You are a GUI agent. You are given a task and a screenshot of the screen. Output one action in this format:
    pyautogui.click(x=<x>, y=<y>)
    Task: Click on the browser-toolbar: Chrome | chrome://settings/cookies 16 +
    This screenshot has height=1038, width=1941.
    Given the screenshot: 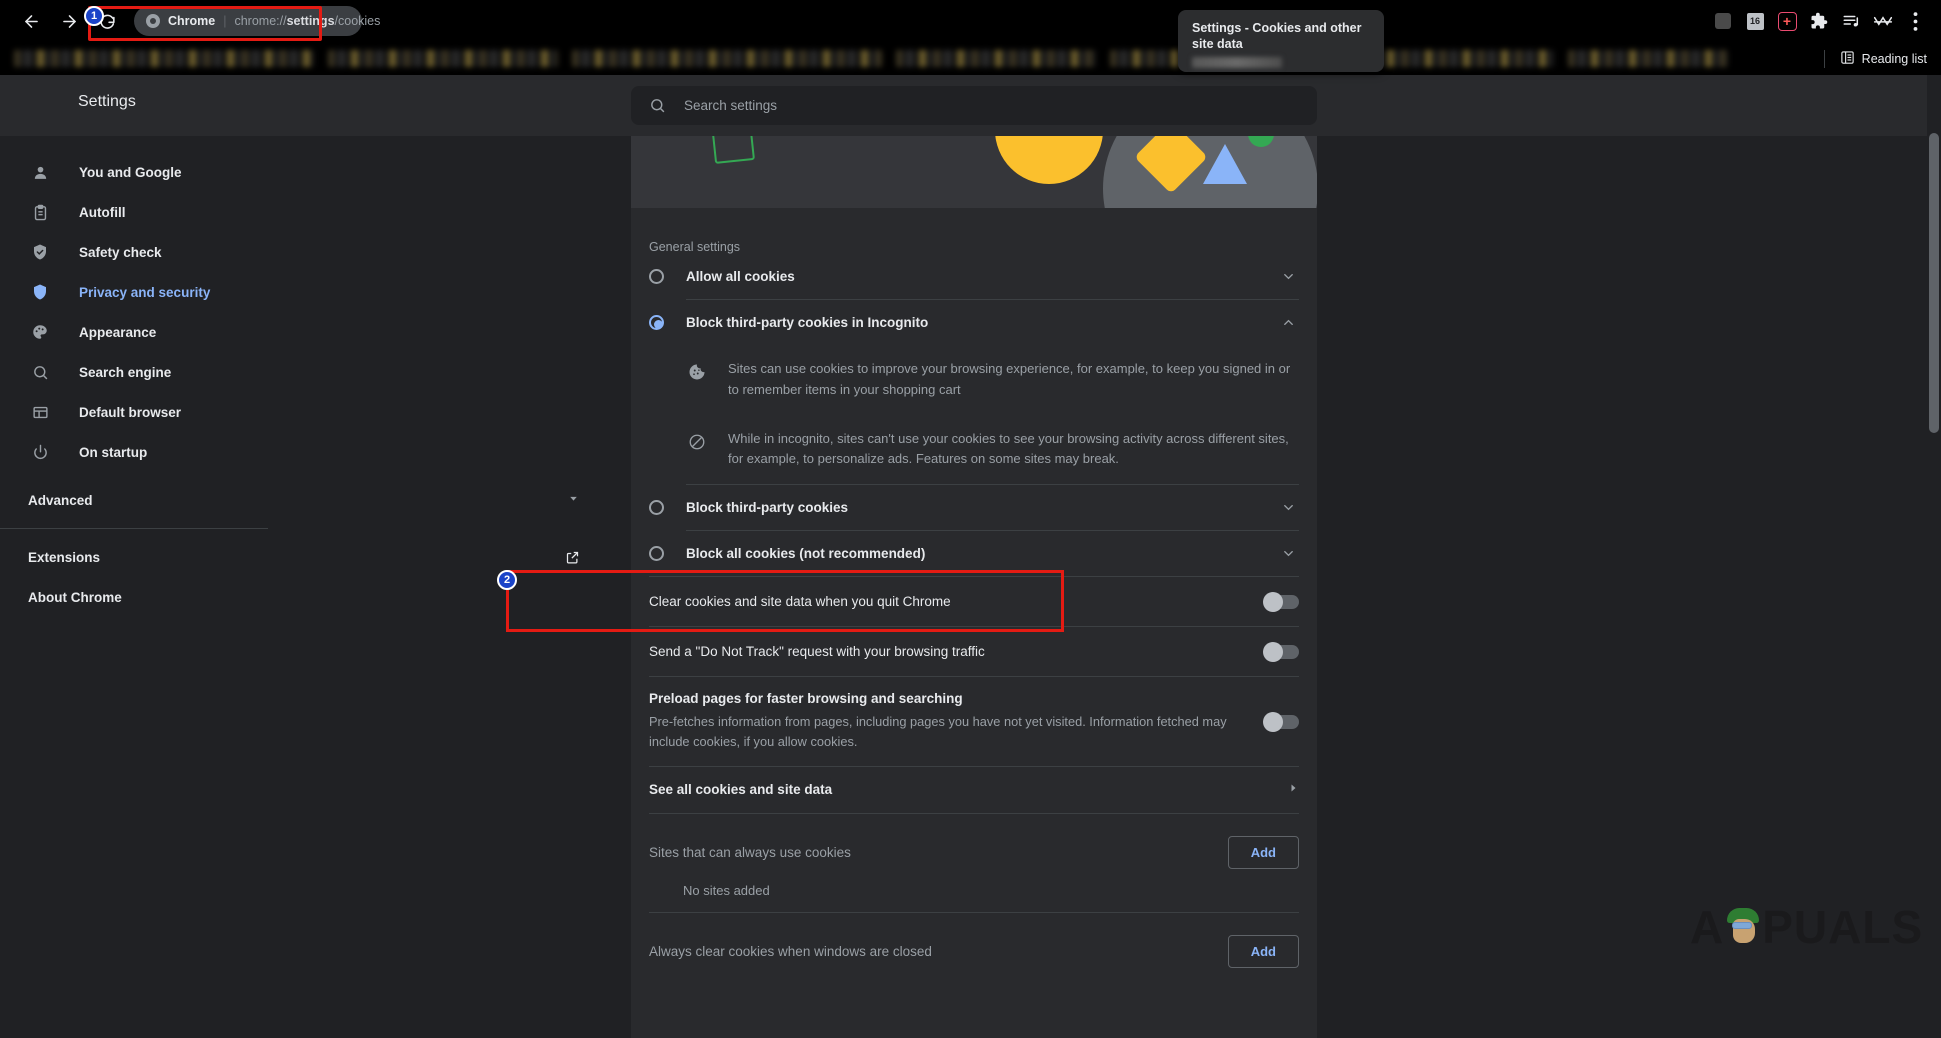 What is the action you would take?
    pyautogui.click(x=970, y=21)
    